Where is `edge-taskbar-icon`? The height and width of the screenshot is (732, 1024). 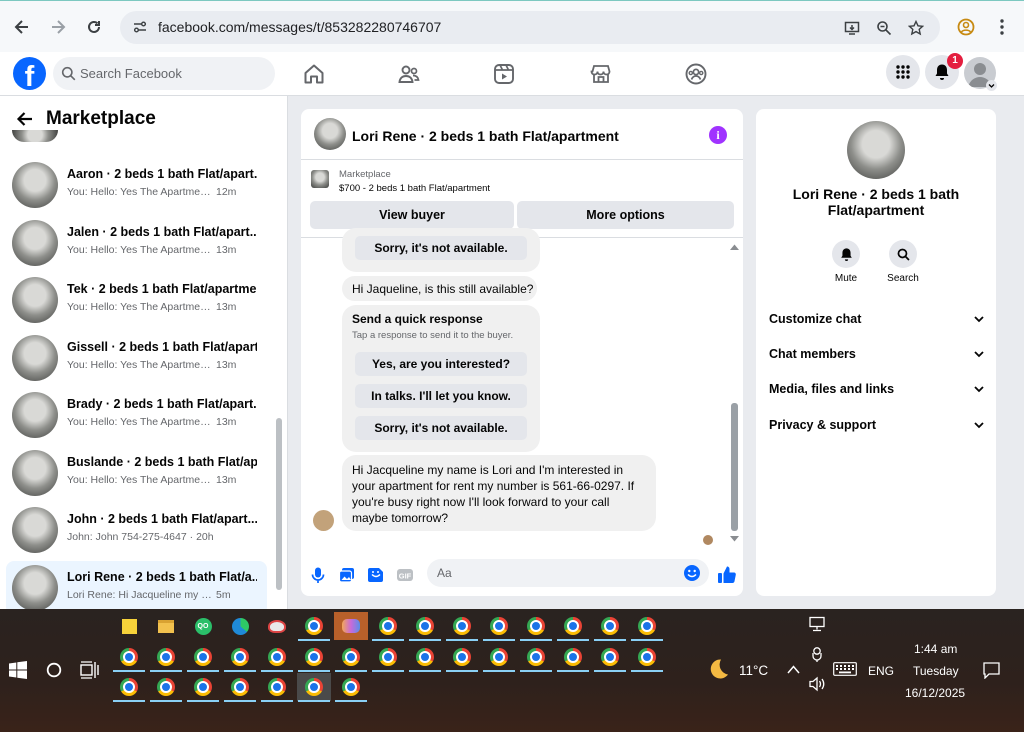
edge-taskbar-icon is located at coordinates (240, 626).